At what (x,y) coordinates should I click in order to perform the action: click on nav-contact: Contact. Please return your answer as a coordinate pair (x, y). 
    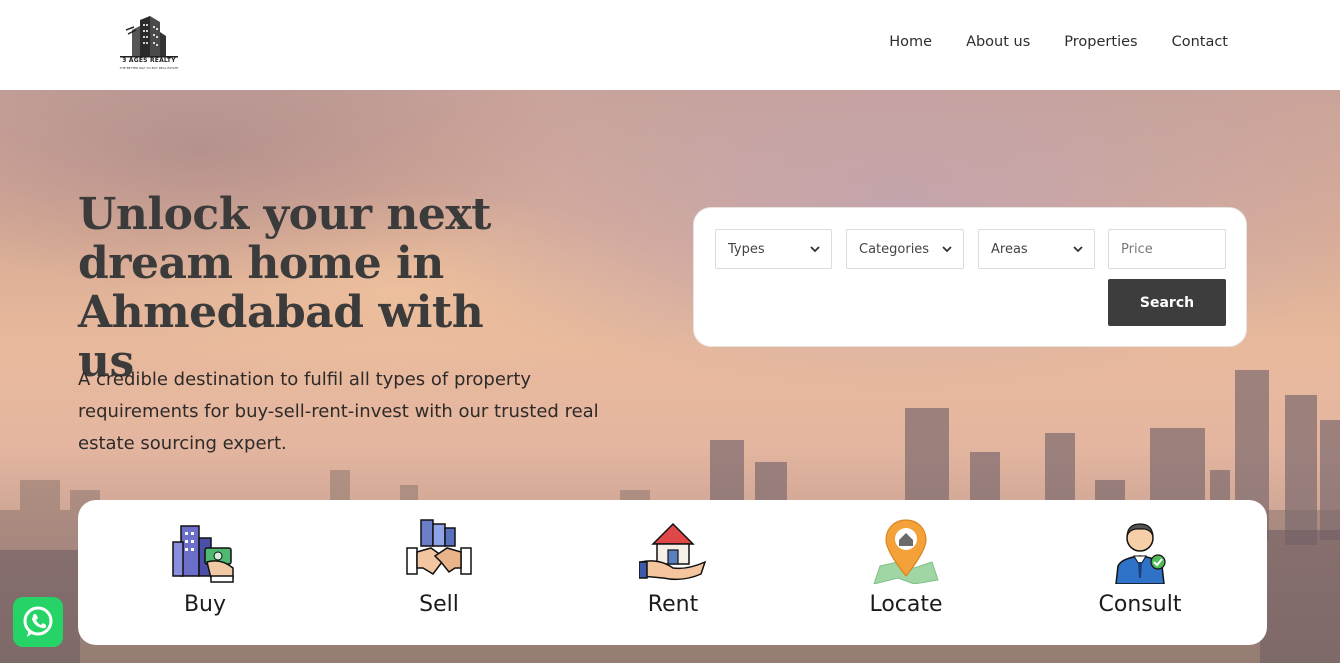
    Looking at the image, I should click on (1200, 42).